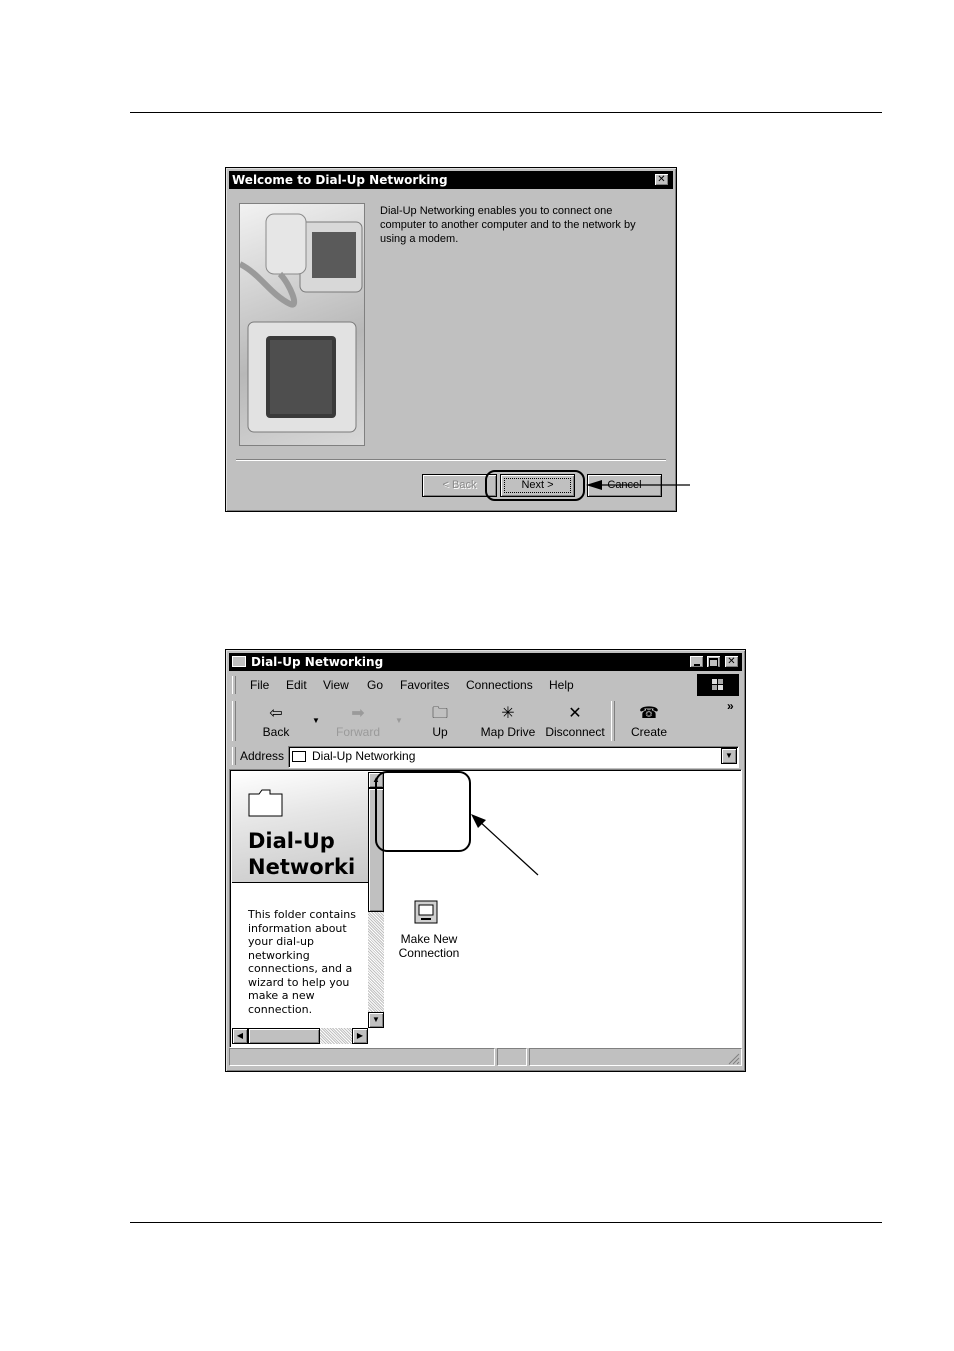 The image size is (954, 1351). I want to click on web-view-title: Dial-Up Networki, so click(302, 854).